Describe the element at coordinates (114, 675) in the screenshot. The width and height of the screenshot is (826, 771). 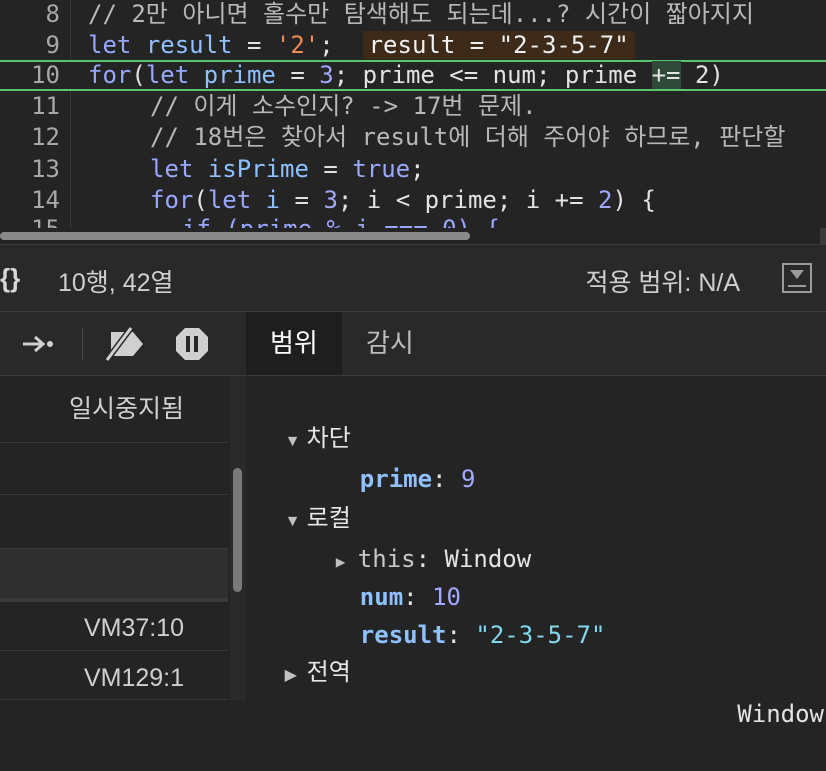
I see `call-frame-location: VM129:1` at that location.